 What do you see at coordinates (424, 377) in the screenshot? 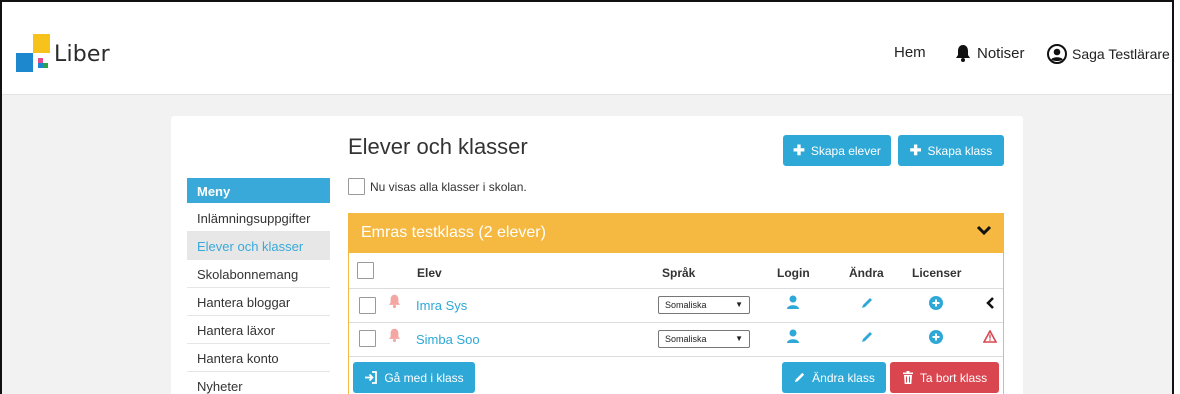
I see `join-class-label: Gå med i klass` at bounding box center [424, 377].